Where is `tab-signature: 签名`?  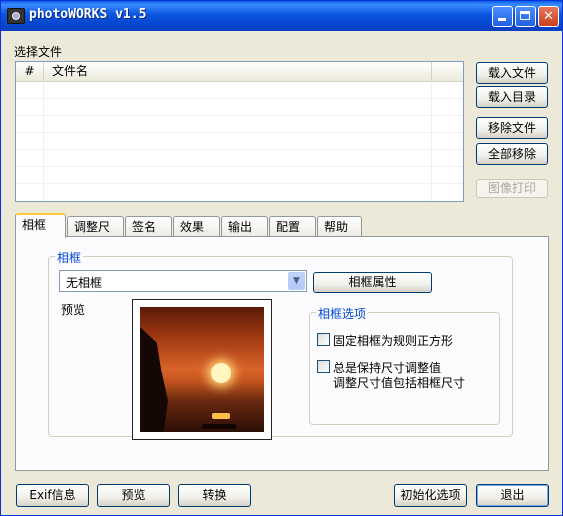
tab-signature: 签名 is located at coordinates (148, 226).